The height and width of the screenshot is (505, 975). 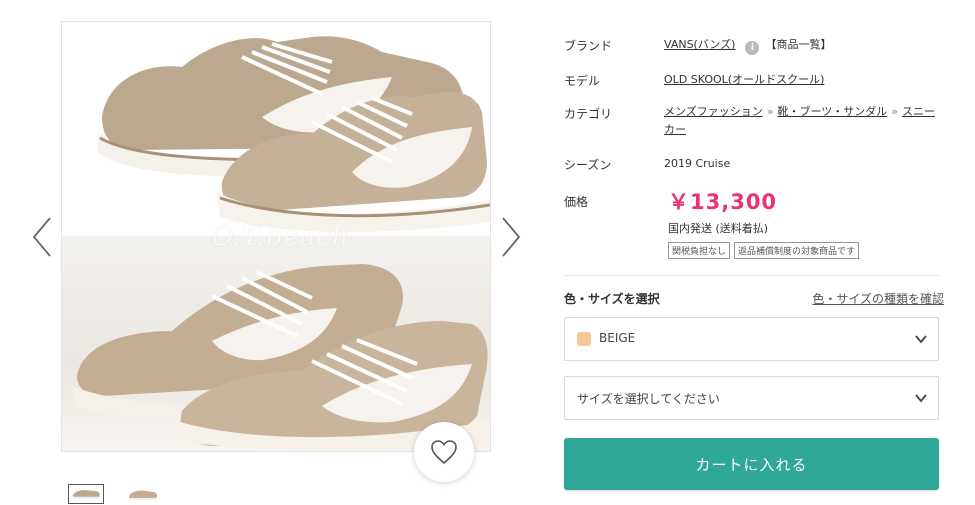 What do you see at coordinates (833, 111) in the screenshot?
I see `category-link-shoes: 靴・ブーツ・サンダル` at bounding box center [833, 111].